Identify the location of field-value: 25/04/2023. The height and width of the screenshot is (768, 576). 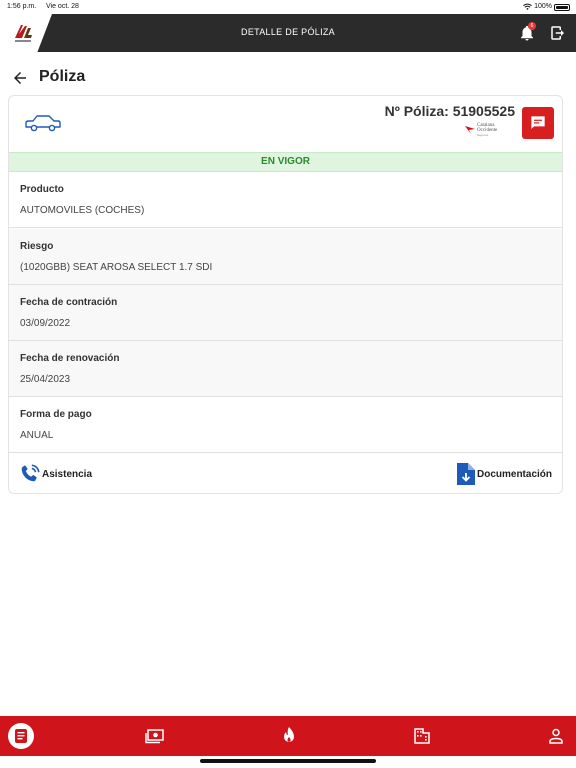
(45, 379).